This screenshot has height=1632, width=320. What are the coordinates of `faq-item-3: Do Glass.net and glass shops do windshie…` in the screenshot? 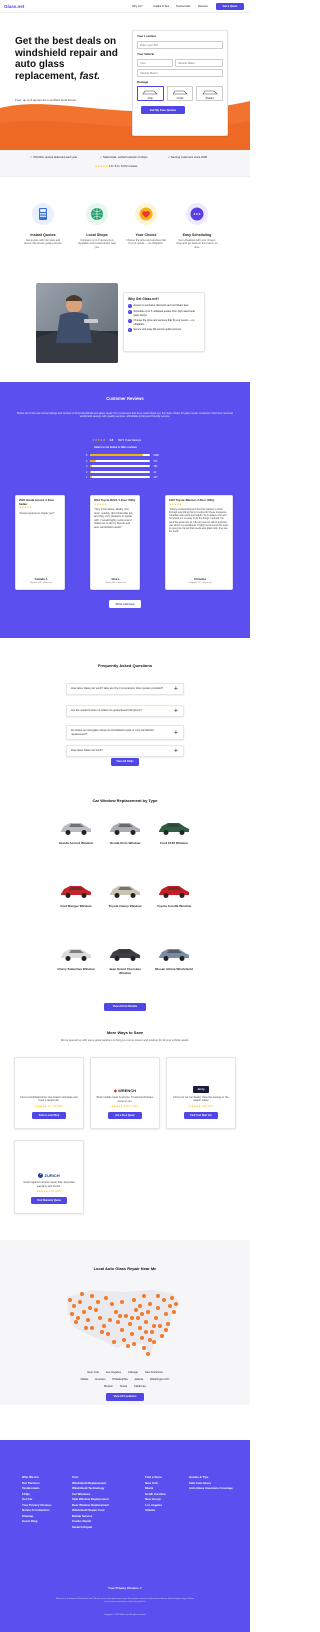 It's located at (125, 732).